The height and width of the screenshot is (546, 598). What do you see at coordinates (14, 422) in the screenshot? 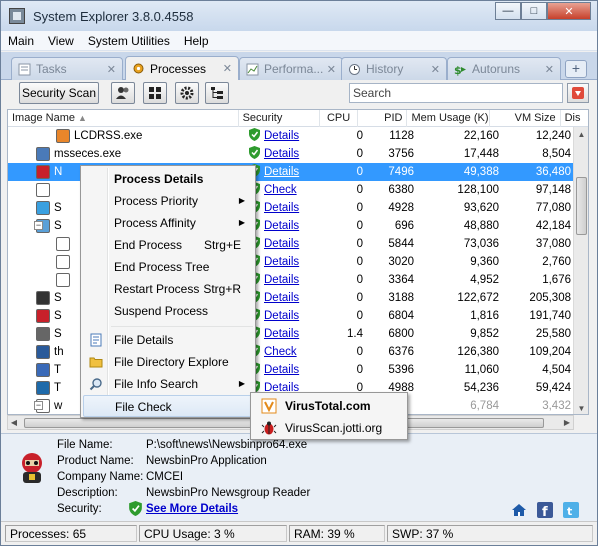
I see `scroll-left-icon: ◀` at bounding box center [14, 422].